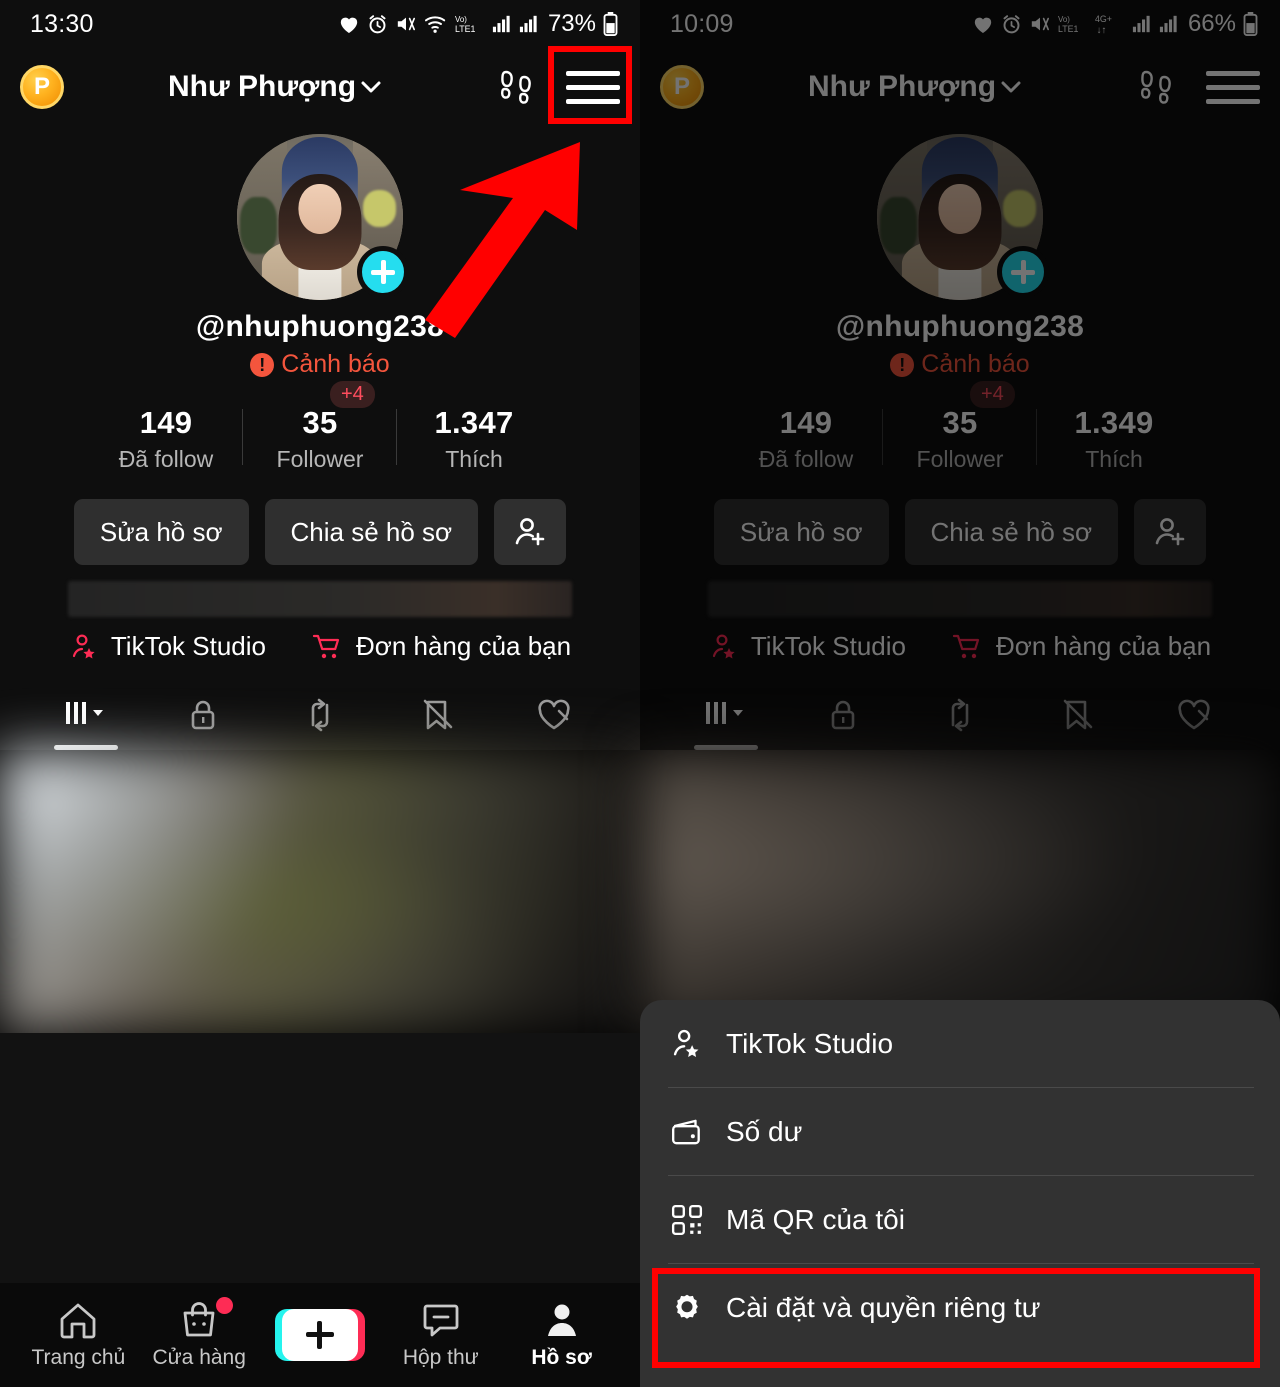  I want to click on menu-item-label: TikTok Studio, so click(810, 1043).